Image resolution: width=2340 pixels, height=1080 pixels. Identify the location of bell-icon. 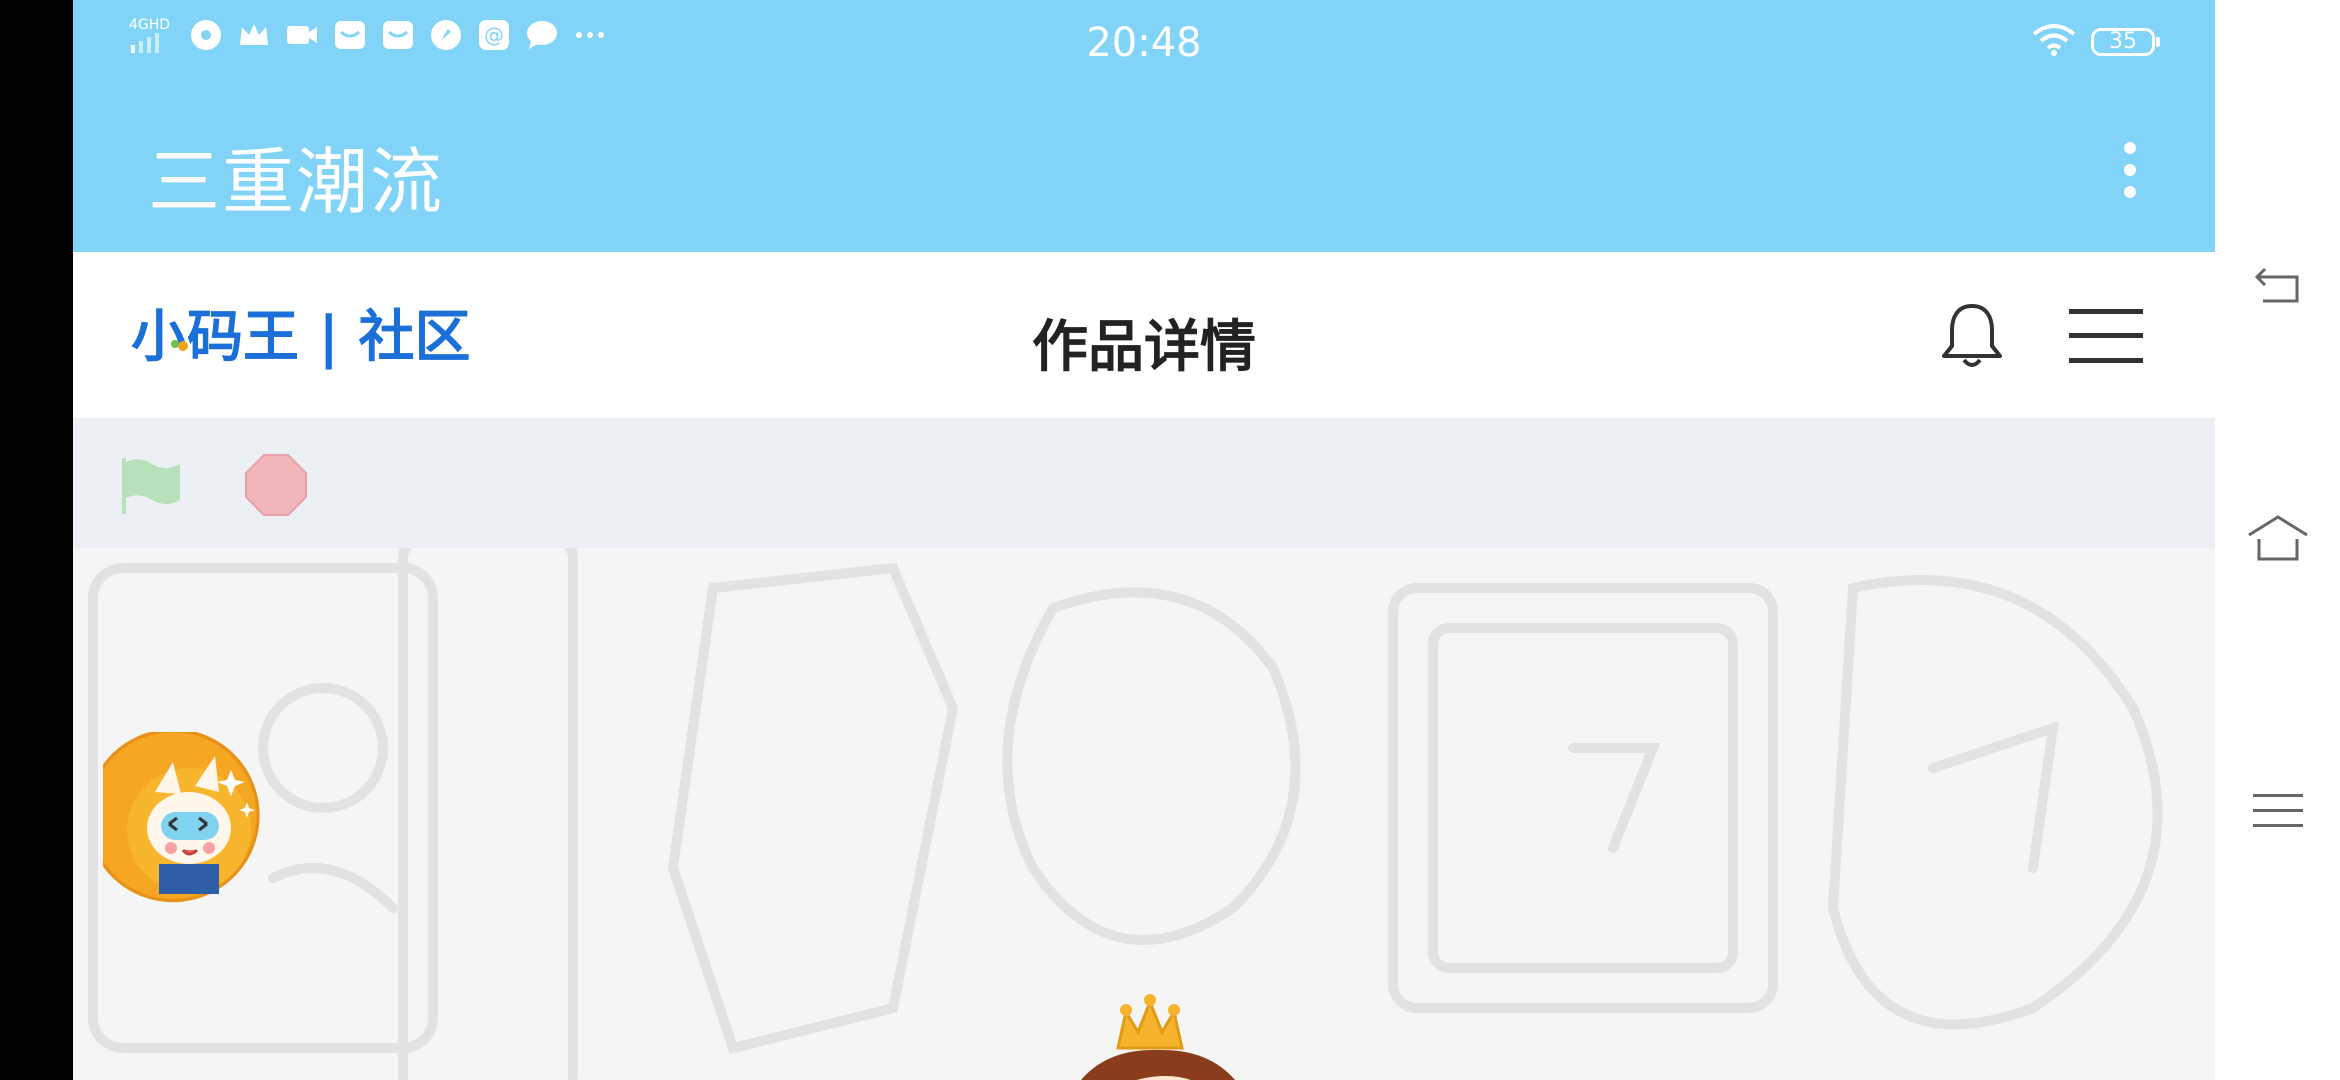
(1972, 335).